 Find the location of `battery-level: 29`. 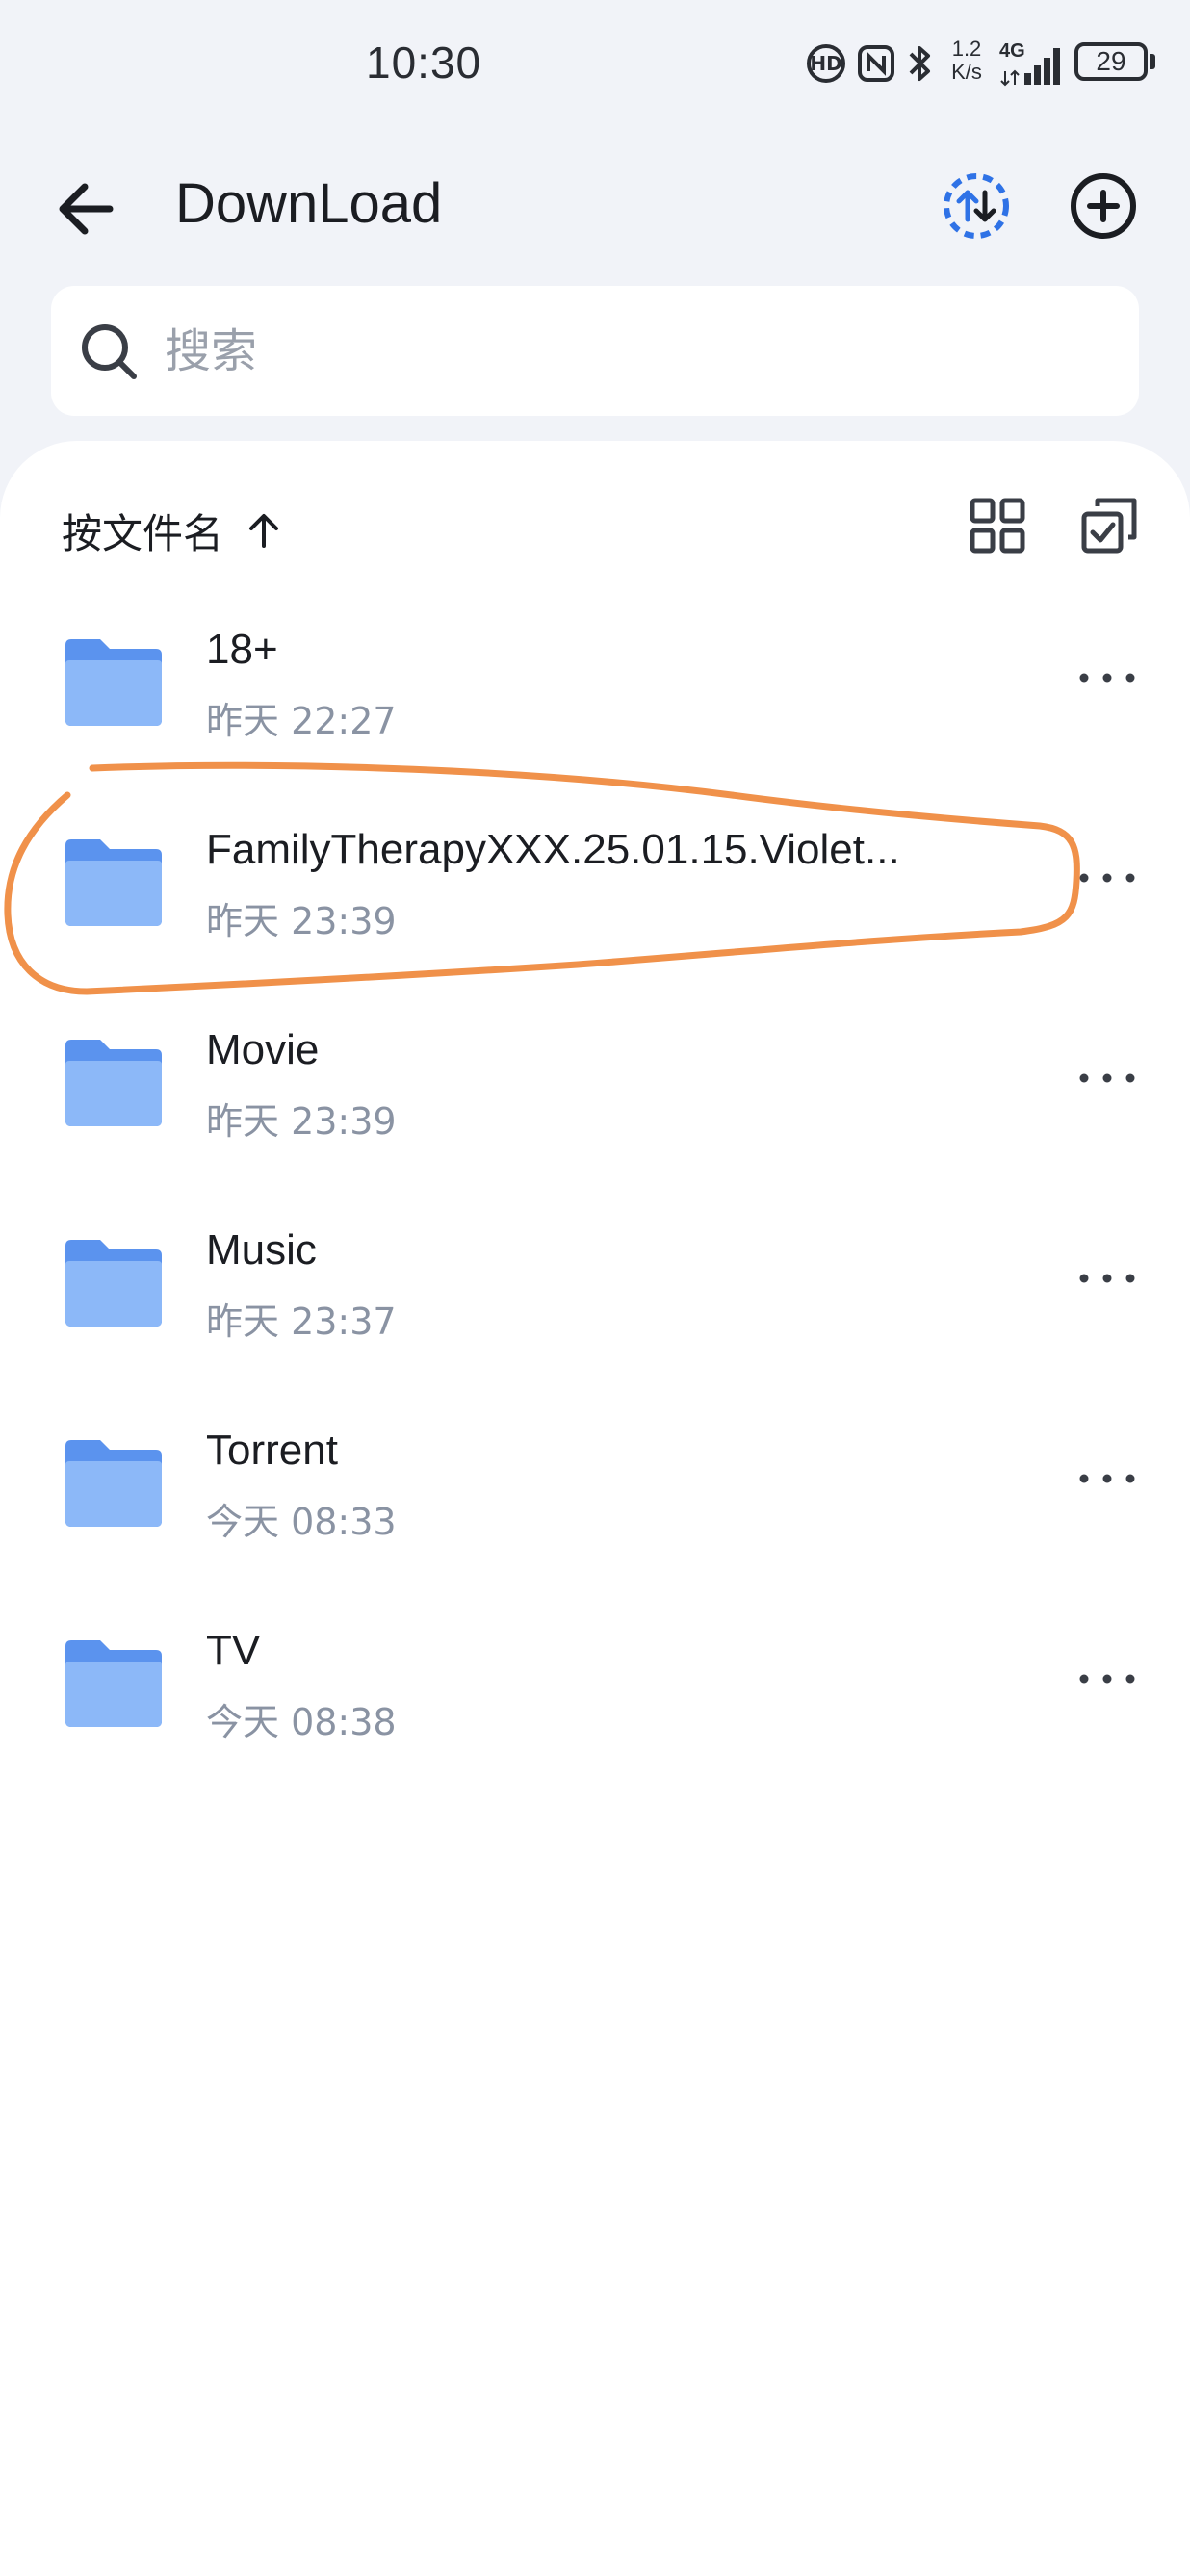

battery-level: 29 is located at coordinates (1111, 61).